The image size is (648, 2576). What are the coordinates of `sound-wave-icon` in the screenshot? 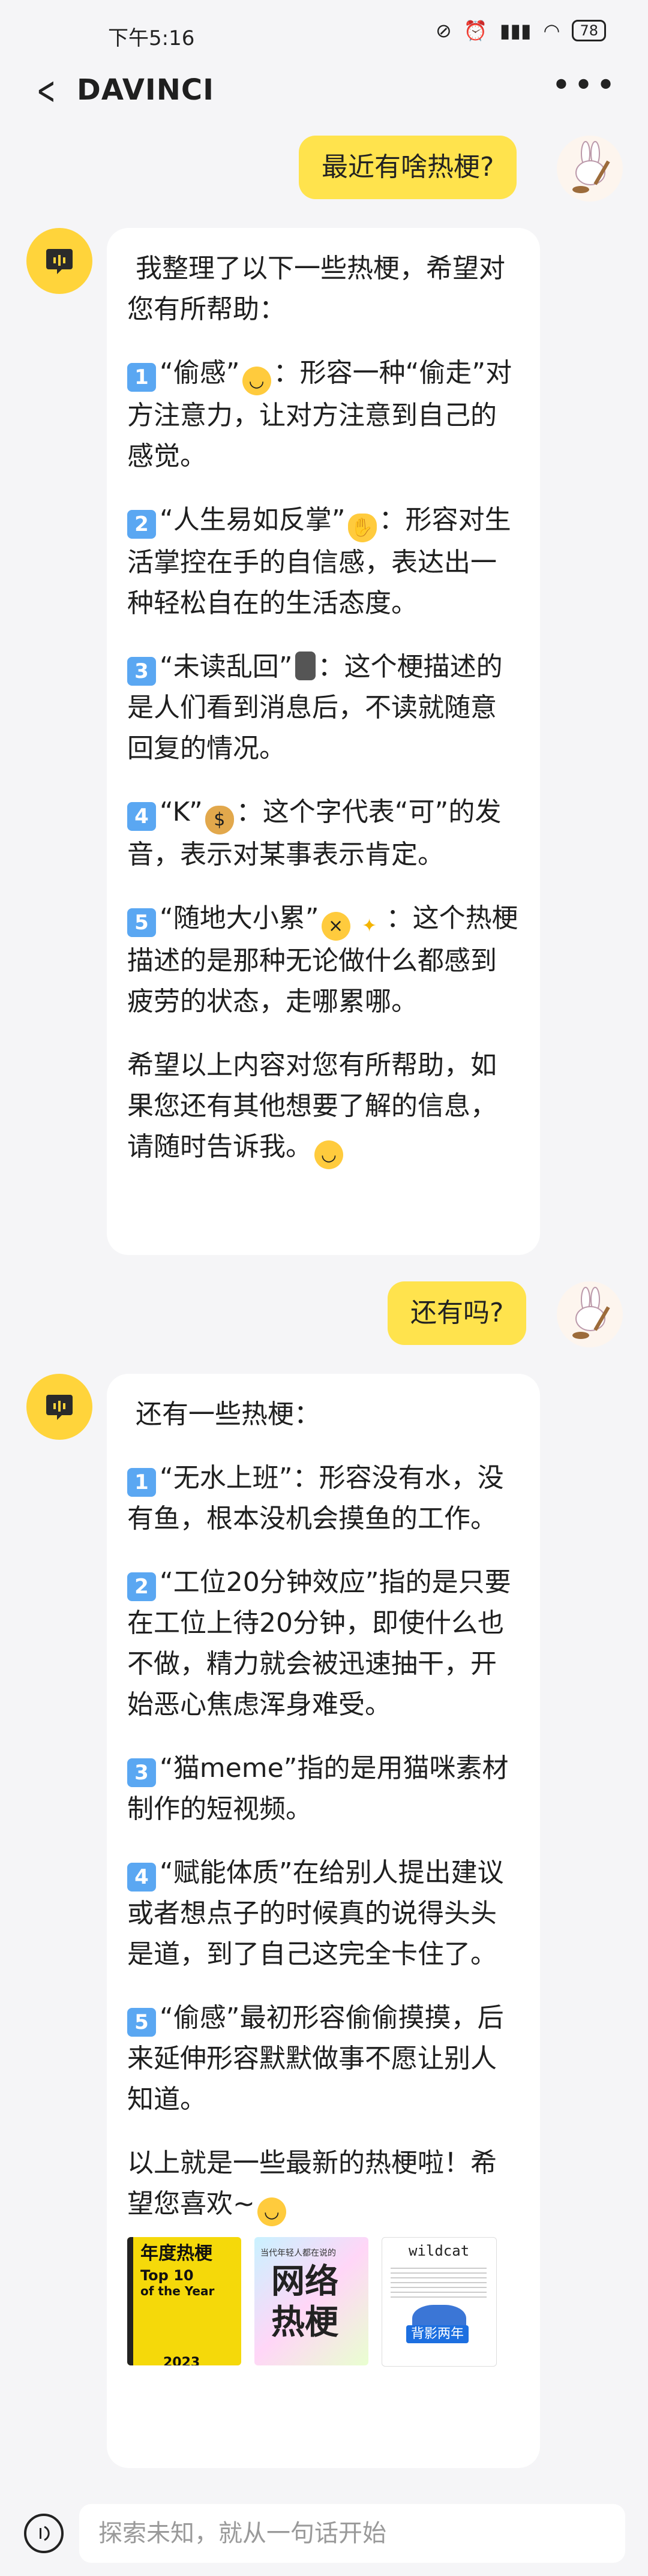 It's located at (45, 2533).